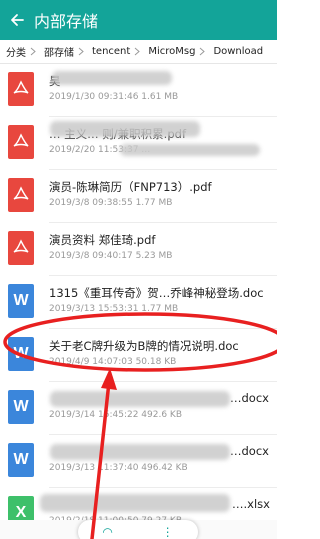 The width and height of the screenshot is (320, 539). Describe the element at coordinates (138, 20) in the screenshot. I see `app-header: 内部存储` at that location.